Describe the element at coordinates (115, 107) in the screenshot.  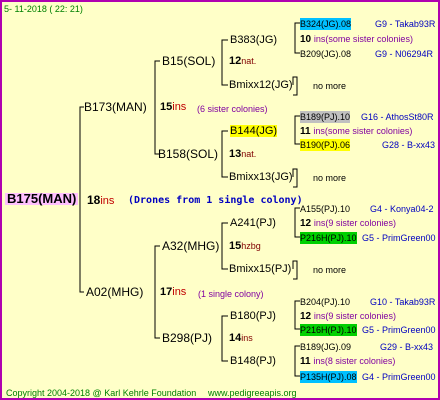
I see `queen-B173: B173(MAN)` at that location.